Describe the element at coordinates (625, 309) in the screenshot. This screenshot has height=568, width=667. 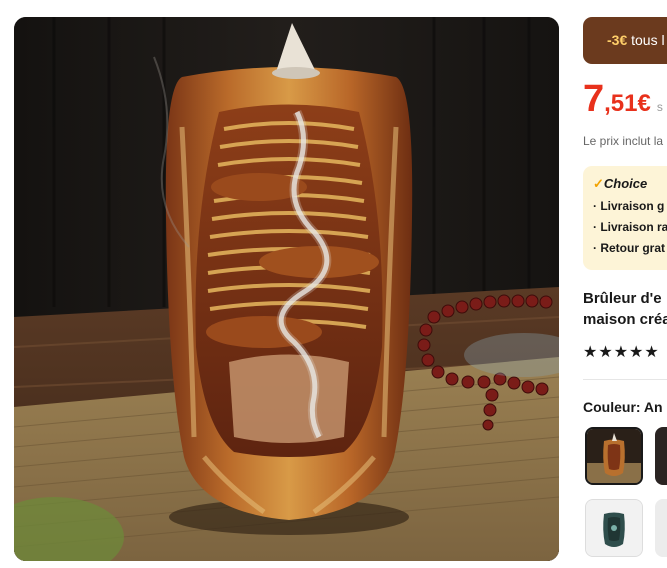
I see `product-title: Brûleur d'e maison créa` at that location.